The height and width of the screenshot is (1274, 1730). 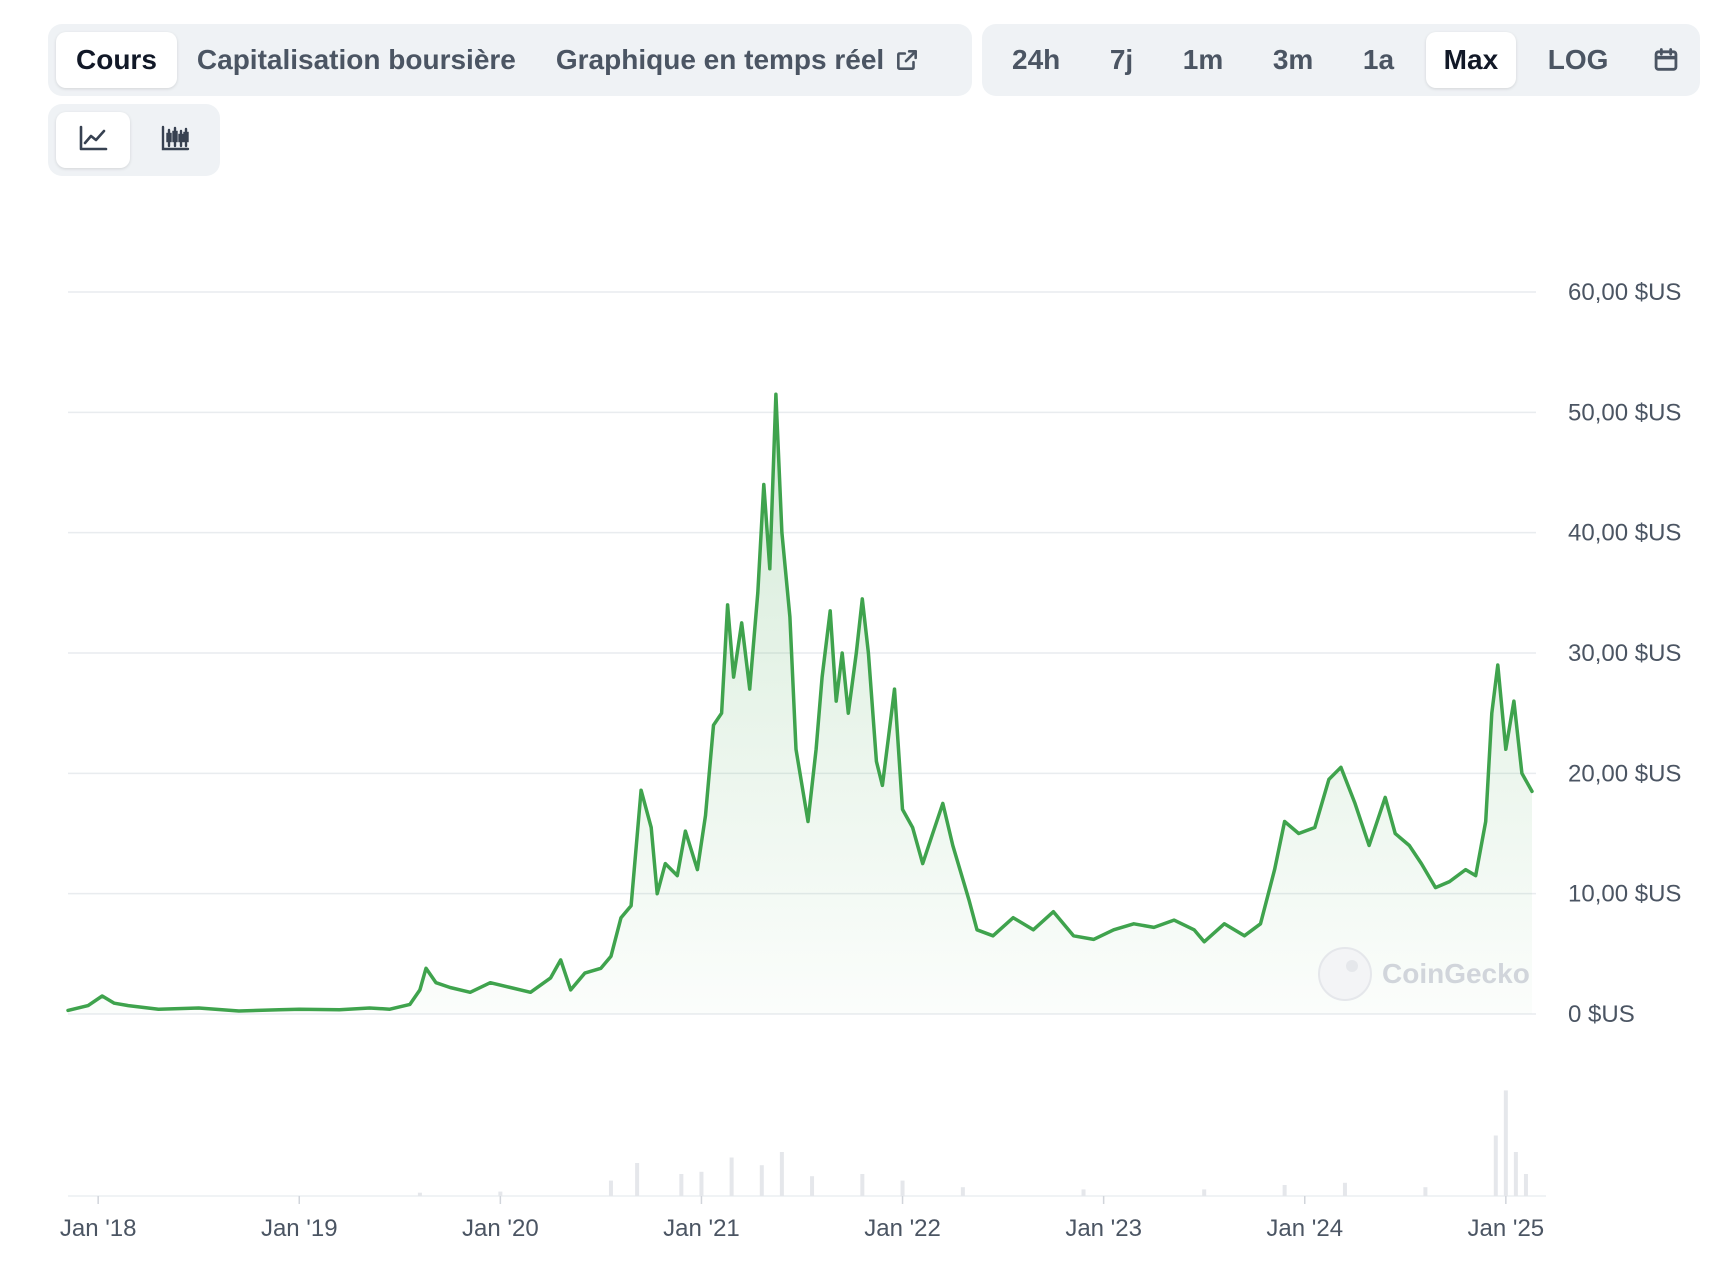 I want to click on tab-market-cap: Capitalisation boursière, so click(x=356, y=60).